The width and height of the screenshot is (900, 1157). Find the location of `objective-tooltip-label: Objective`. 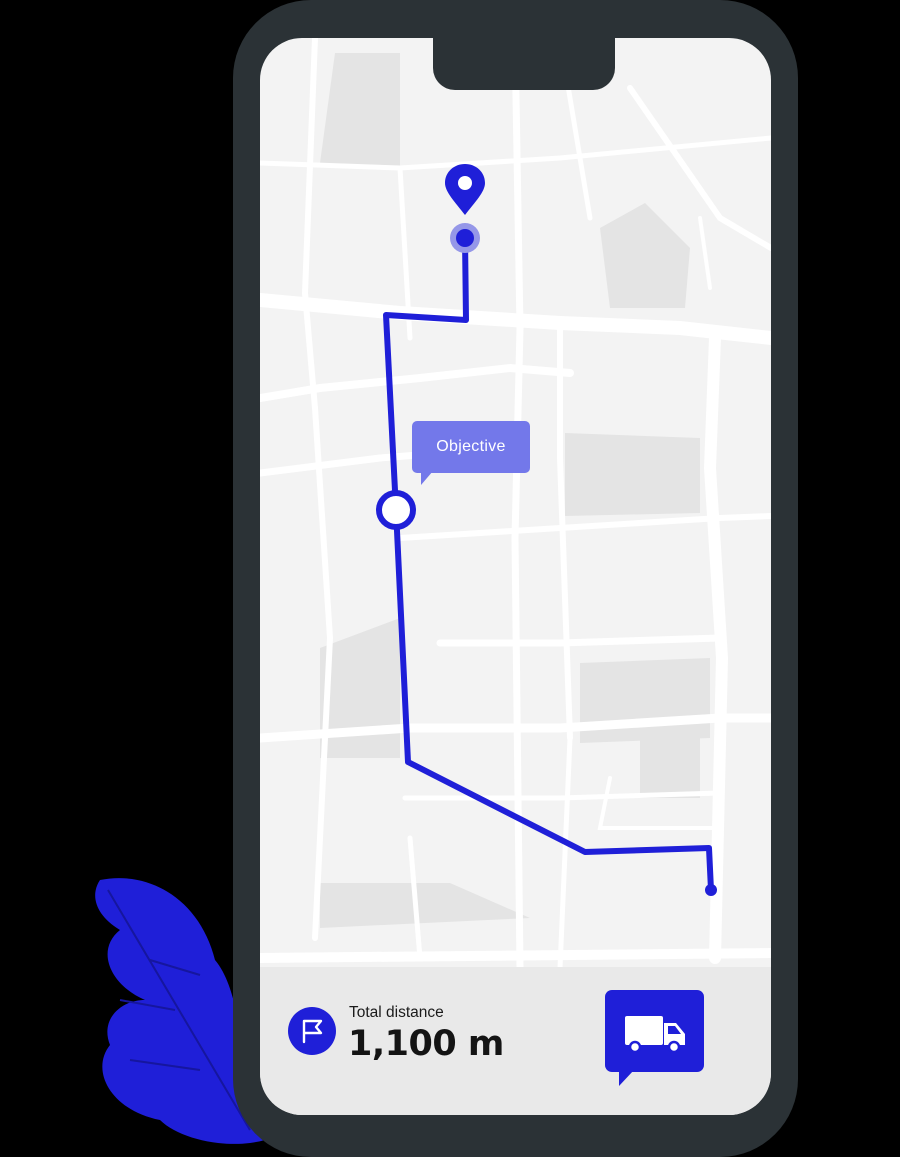

objective-tooltip-label: Objective is located at coordinates (471, 446).